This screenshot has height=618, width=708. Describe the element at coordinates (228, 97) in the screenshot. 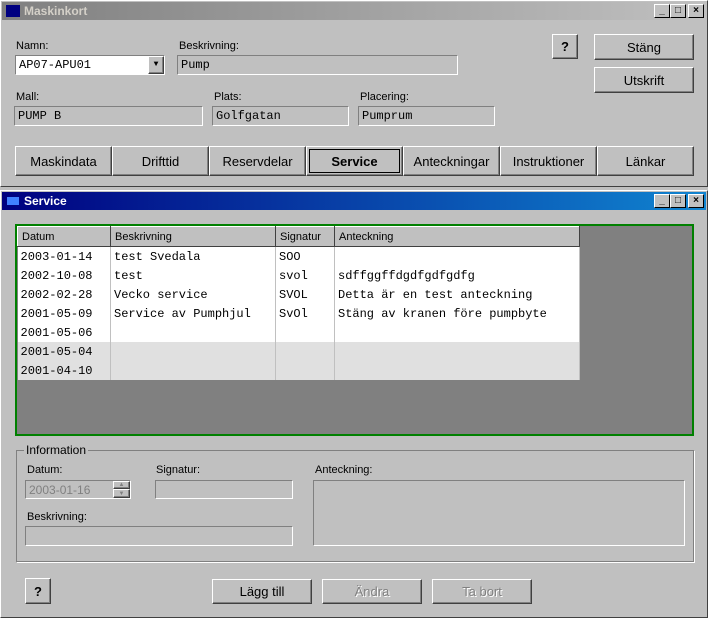

I see `plats-label: Plats:` at that location.